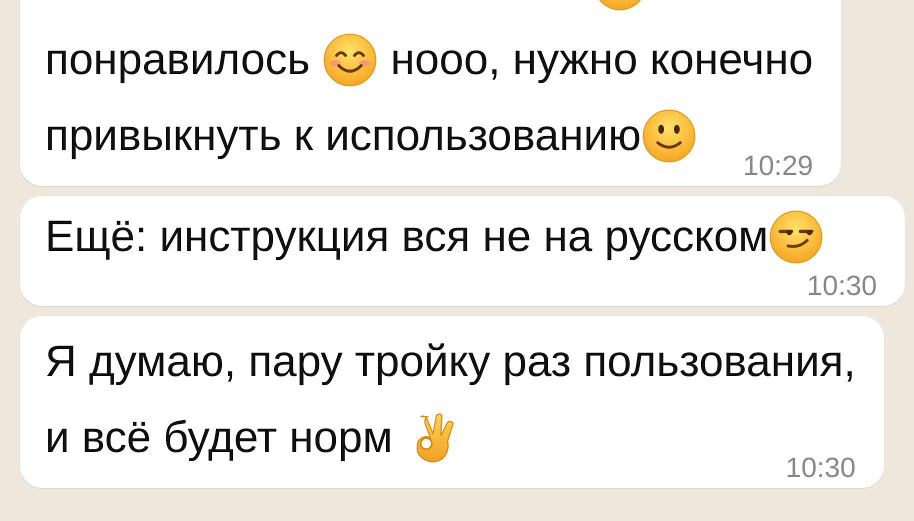 The height and width of the screenshot is (521, 914). I want to click on message-text: понравилось, so click(178, 60).